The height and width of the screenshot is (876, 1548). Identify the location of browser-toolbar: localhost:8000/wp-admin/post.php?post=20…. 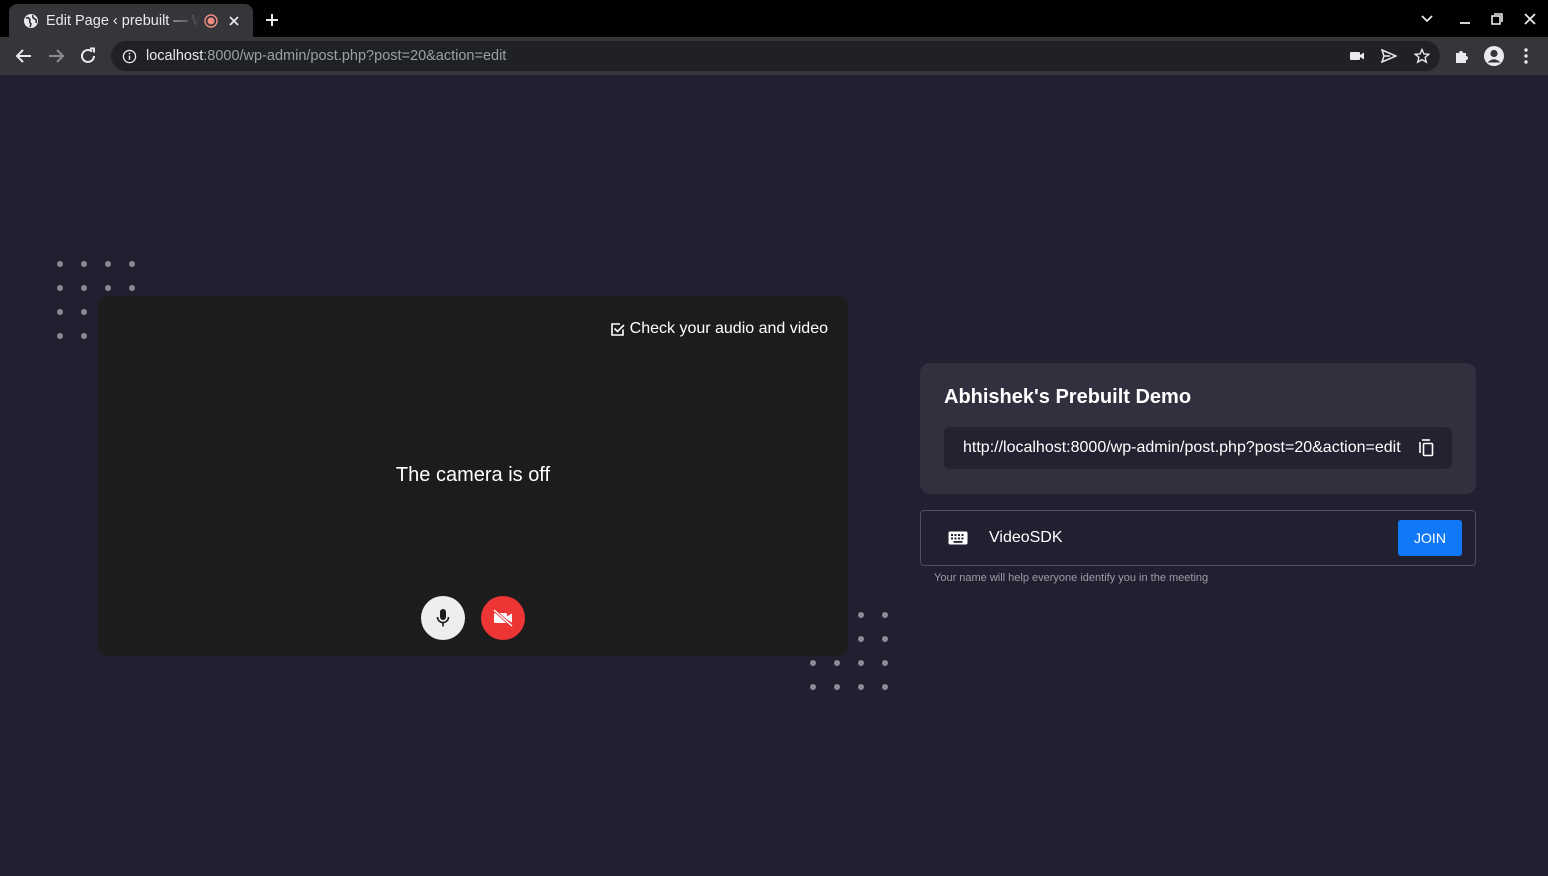
(774, 56).